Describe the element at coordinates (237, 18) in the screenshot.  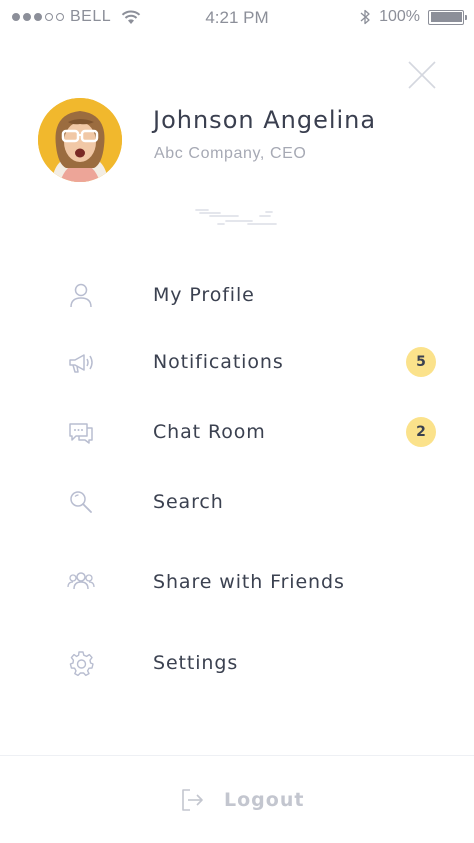
I see `status-bar: BELL 4:21 PM 100%` at that location.